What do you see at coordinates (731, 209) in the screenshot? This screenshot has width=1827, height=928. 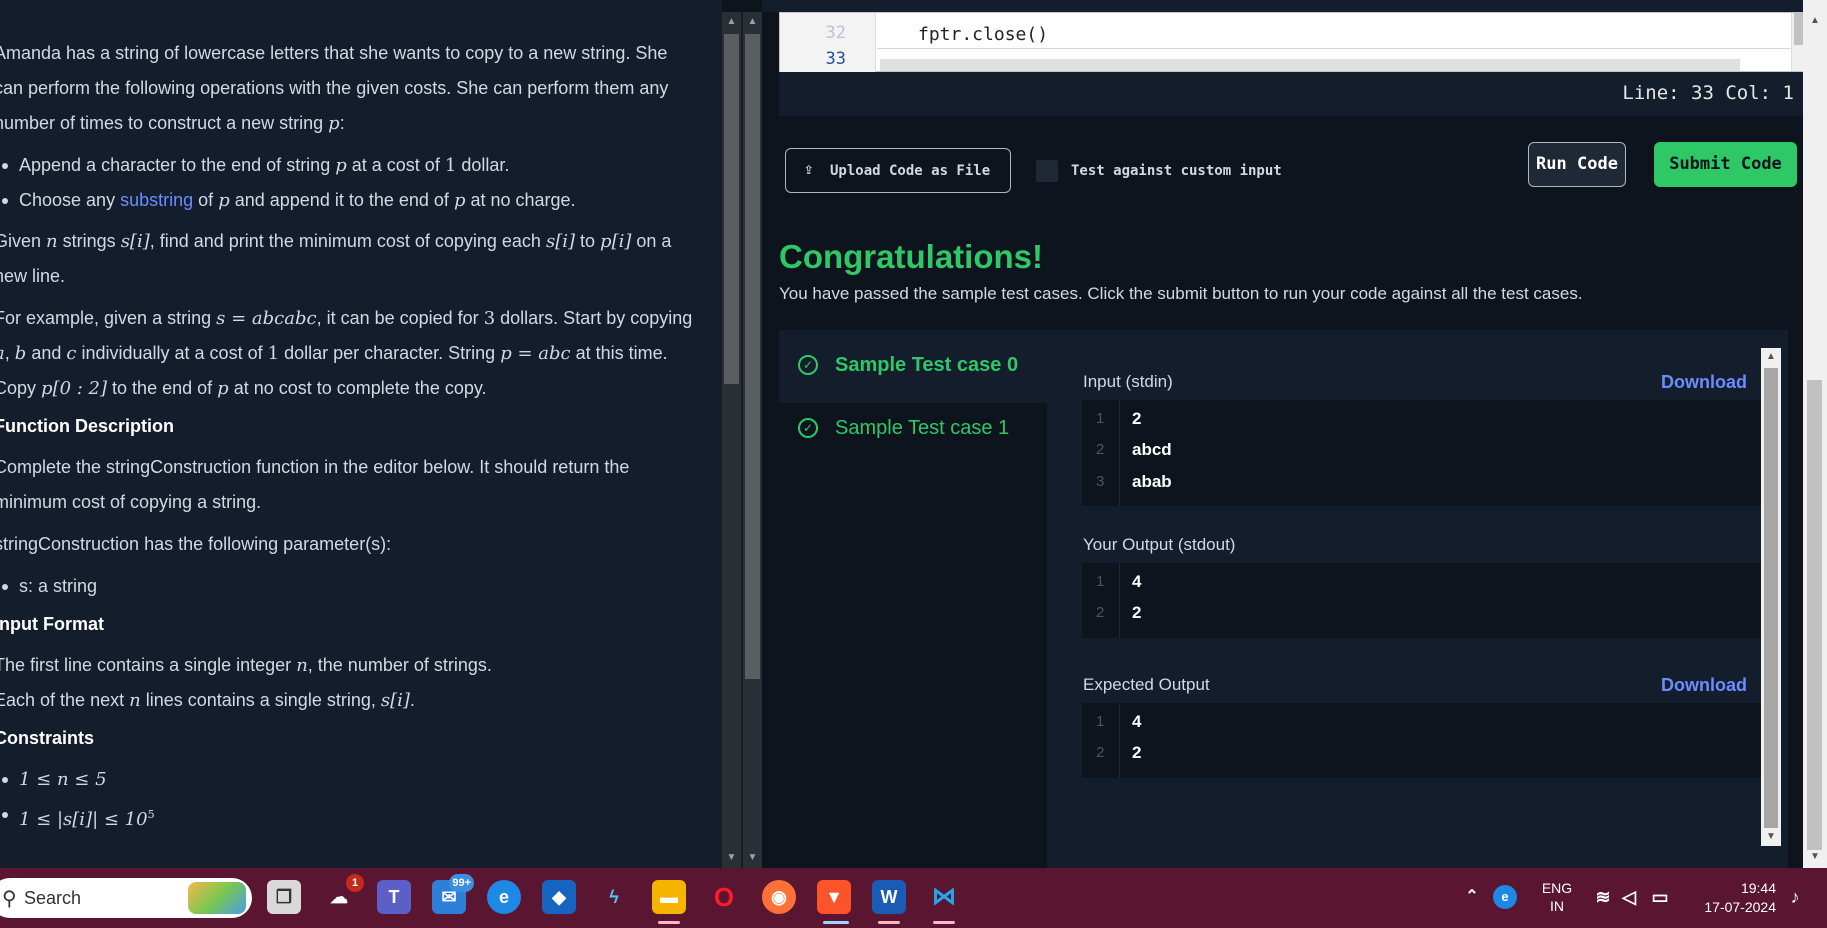 I see `problem-scrollbar-thumb` at bounding box center [731, 209].